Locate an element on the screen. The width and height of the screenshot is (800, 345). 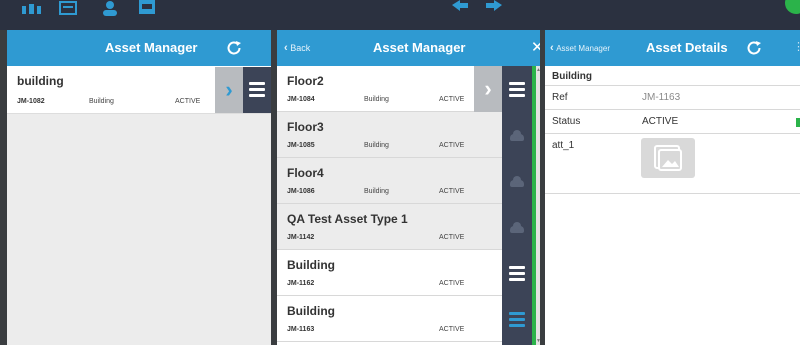
scroll-down-icon: ▼ is located at coordinates (538, 341).